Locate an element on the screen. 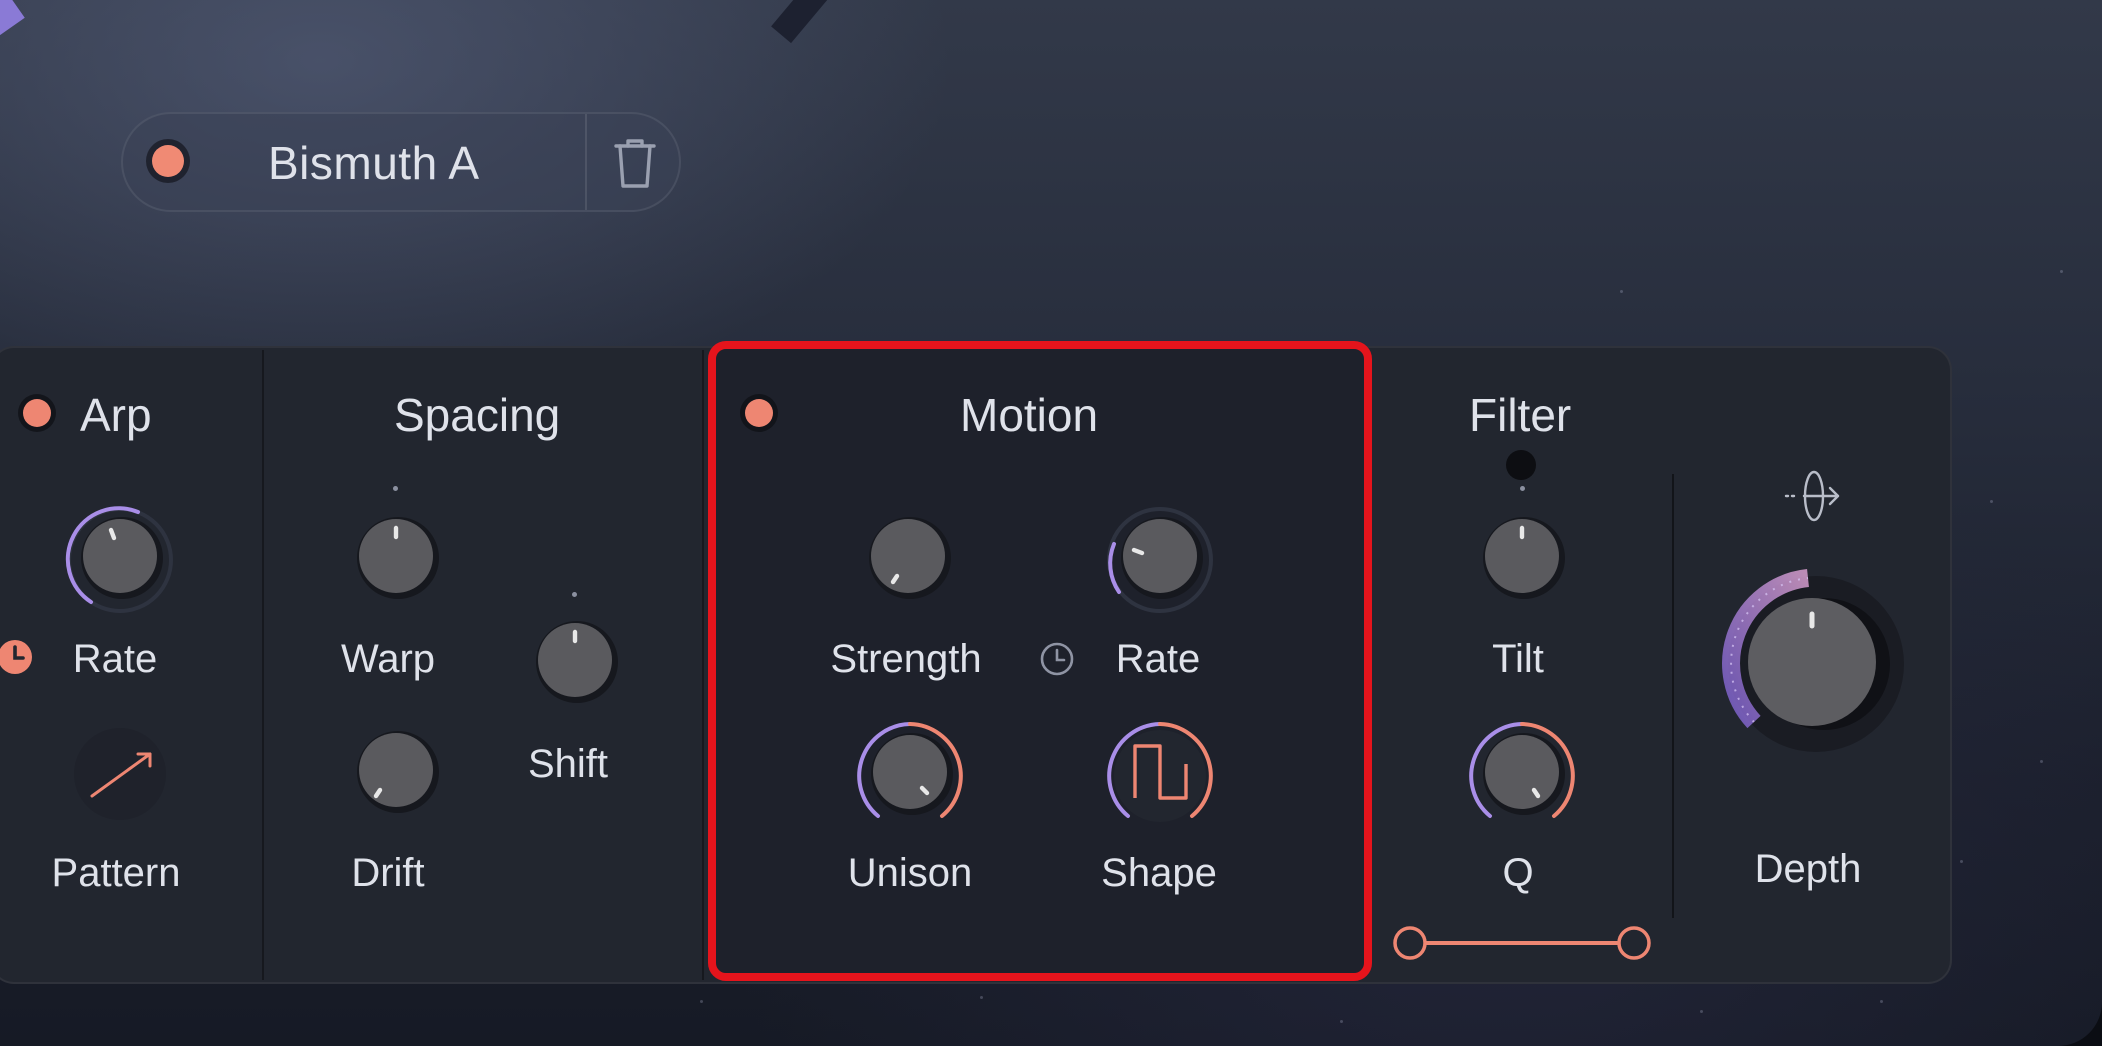 The image size is (2102, 1046). warp-knob is located at coordinates (396, 560).